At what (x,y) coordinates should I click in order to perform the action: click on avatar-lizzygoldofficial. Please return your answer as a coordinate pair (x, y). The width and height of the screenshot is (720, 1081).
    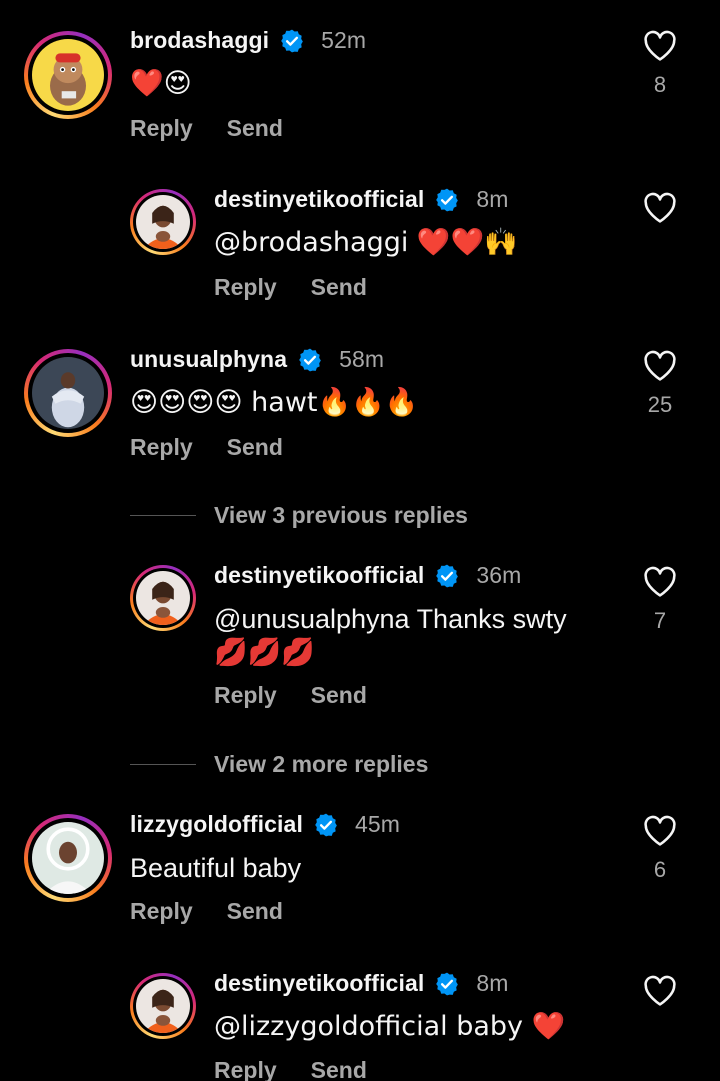
    Looking at the image, I should click on (68, 858).